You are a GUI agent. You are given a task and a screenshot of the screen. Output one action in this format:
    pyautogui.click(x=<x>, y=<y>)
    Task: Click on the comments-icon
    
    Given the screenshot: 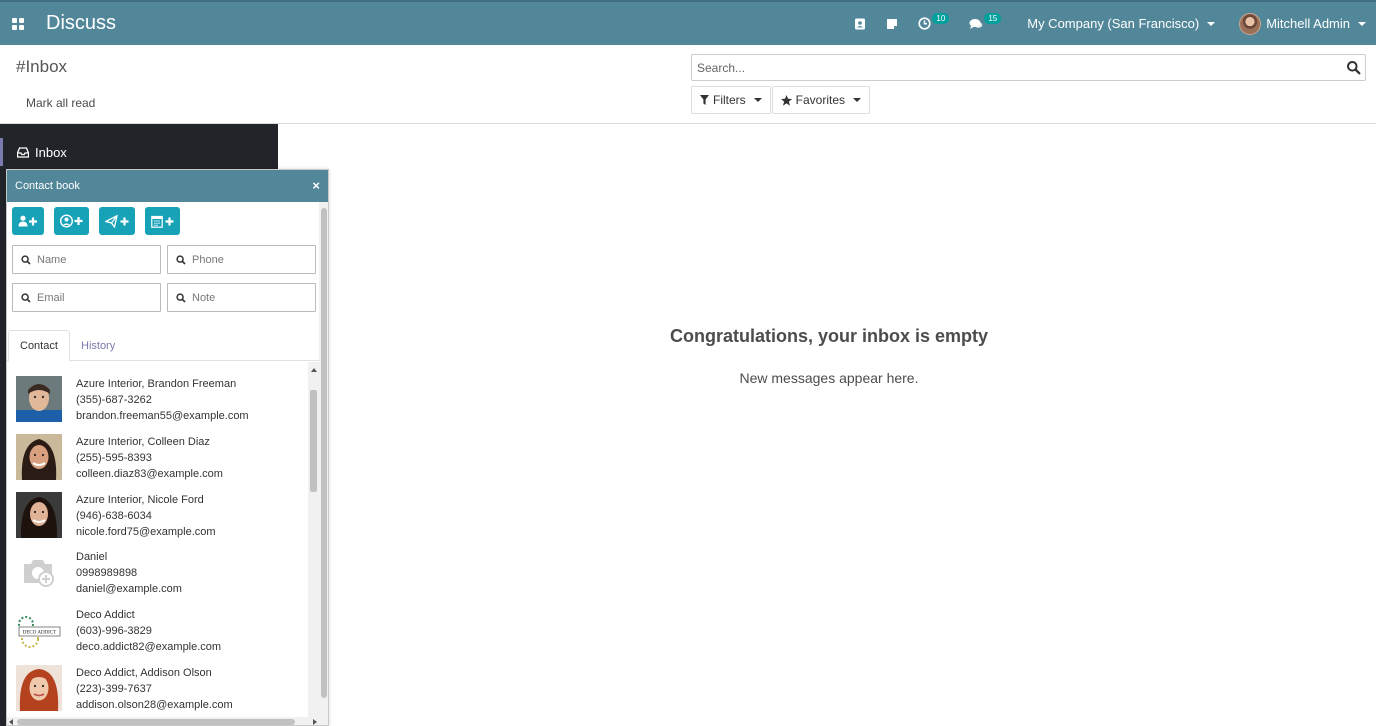 What is the action you would take?
    pyautogui.click(x=976, y=23)
    